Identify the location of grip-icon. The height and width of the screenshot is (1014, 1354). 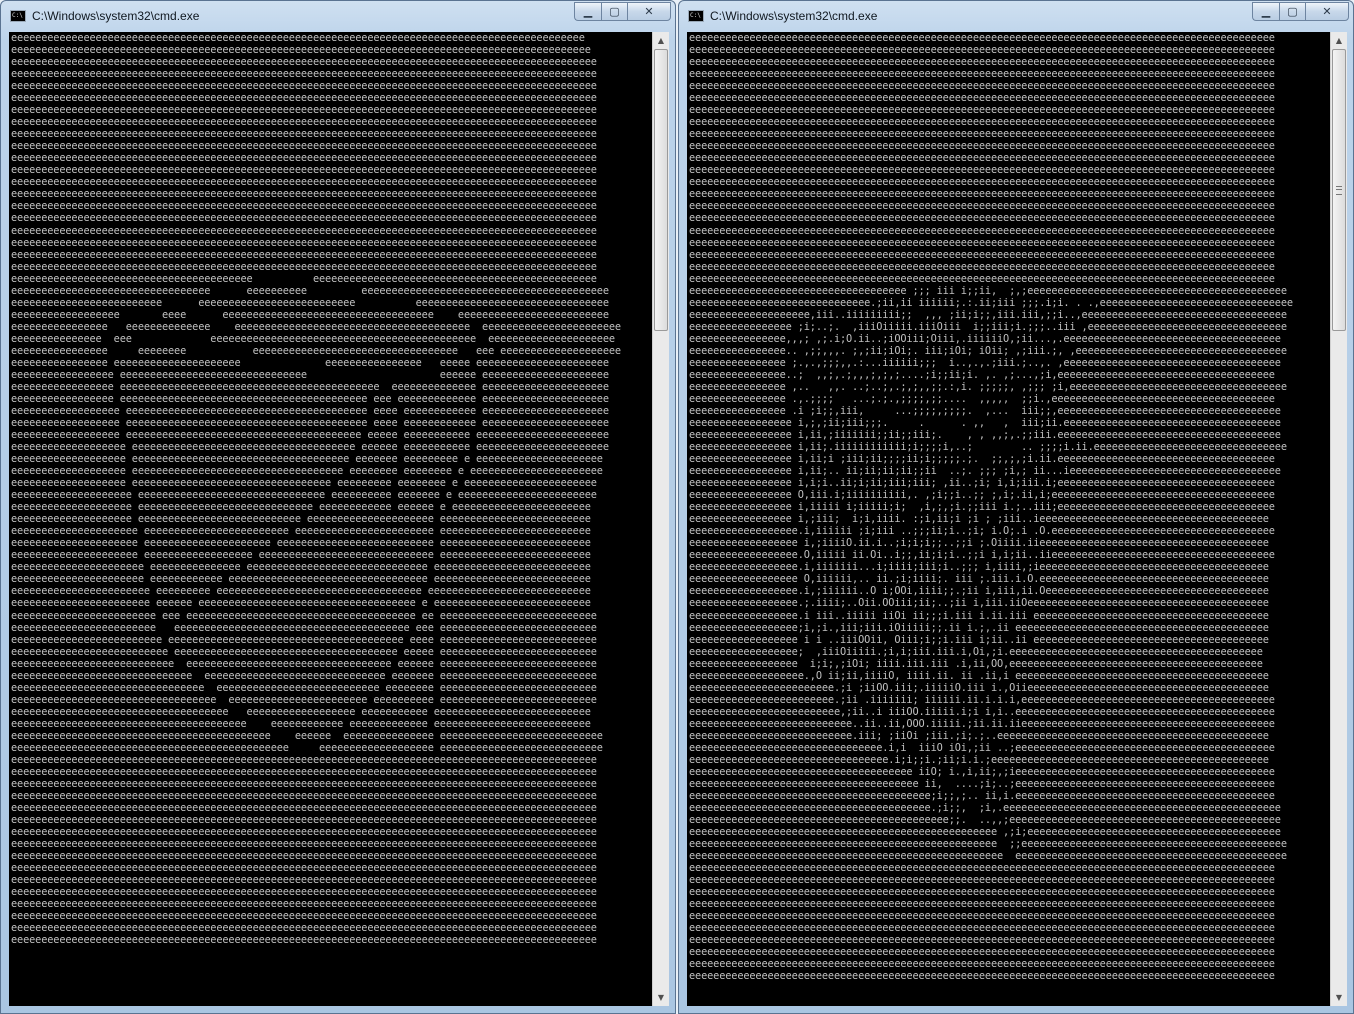
(1339, 190).